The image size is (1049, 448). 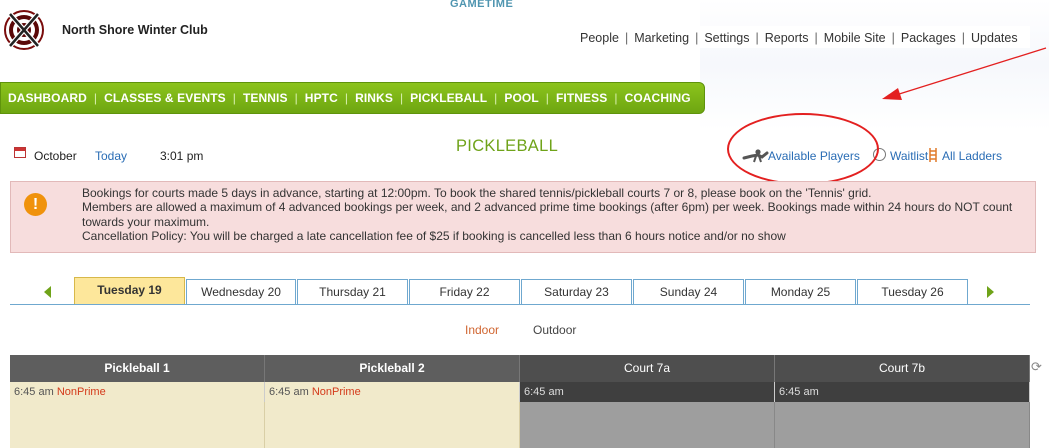 What do you see at coordinates (902, 392) in the screenshot?
I see `slot-court-7b-645: 6:45 am` at bounding box center [902, 392].